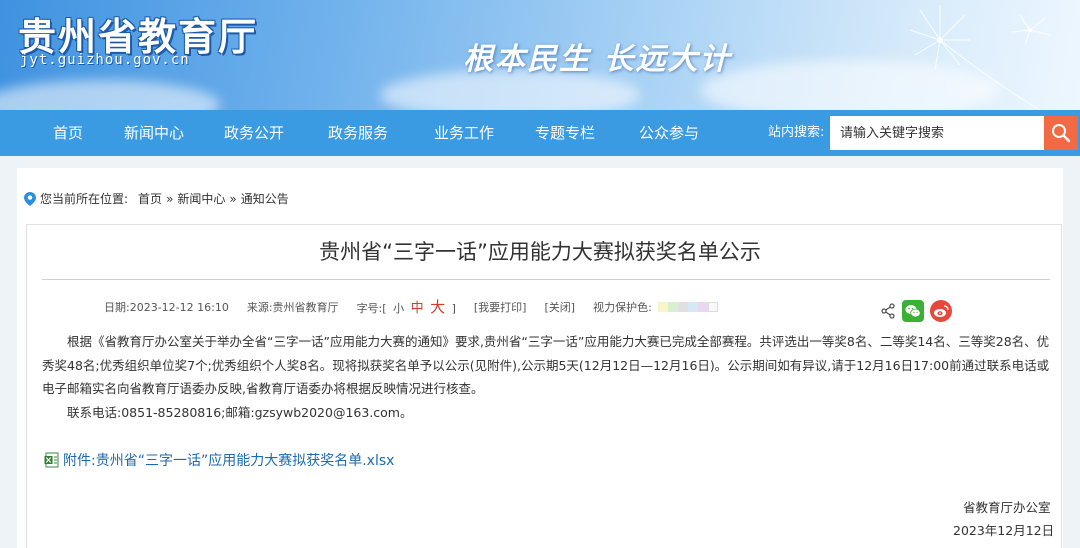 This screenshot has width=1080, height=548. I want to click on location-pin-icon, so click(30, 198).